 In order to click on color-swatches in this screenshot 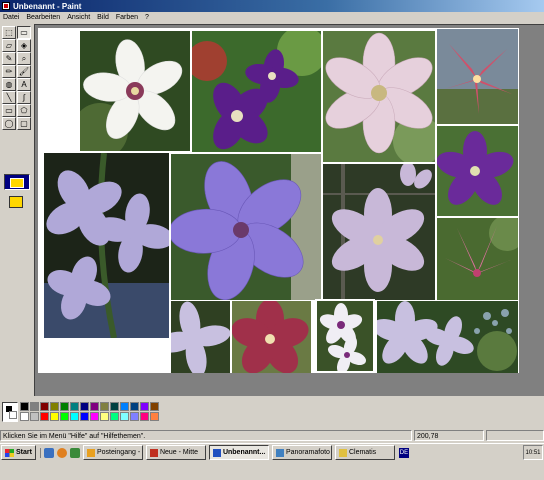, I will do `click(89, 411)`.